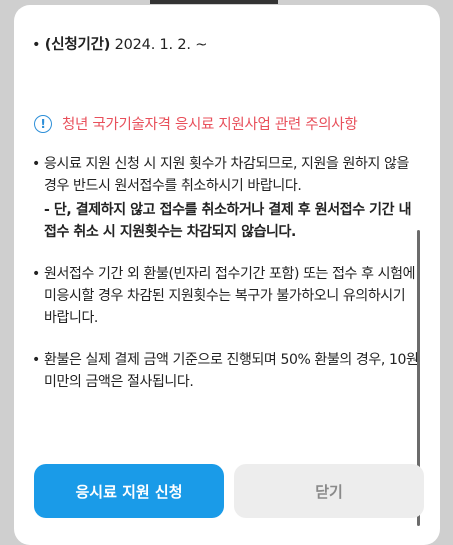 The height and width of the screenshot is (545, 453). Describe the element at coordinates (161, 45) in the screenshot. I see `period-value: 2024. 1. 2. ~` at that location.